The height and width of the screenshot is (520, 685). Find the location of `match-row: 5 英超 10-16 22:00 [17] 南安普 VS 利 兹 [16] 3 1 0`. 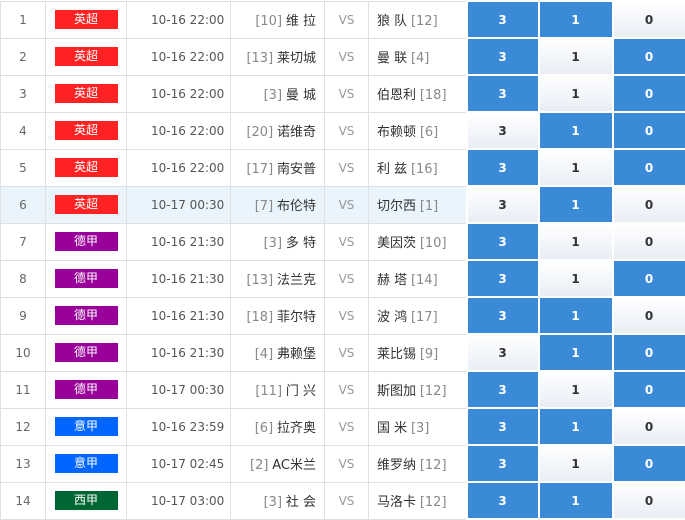

match-row: 5 英超 10-16 22:00 [17] 南安普 VS 利 兹 [16] 3 1 0 is located at coordinates (342, 167).